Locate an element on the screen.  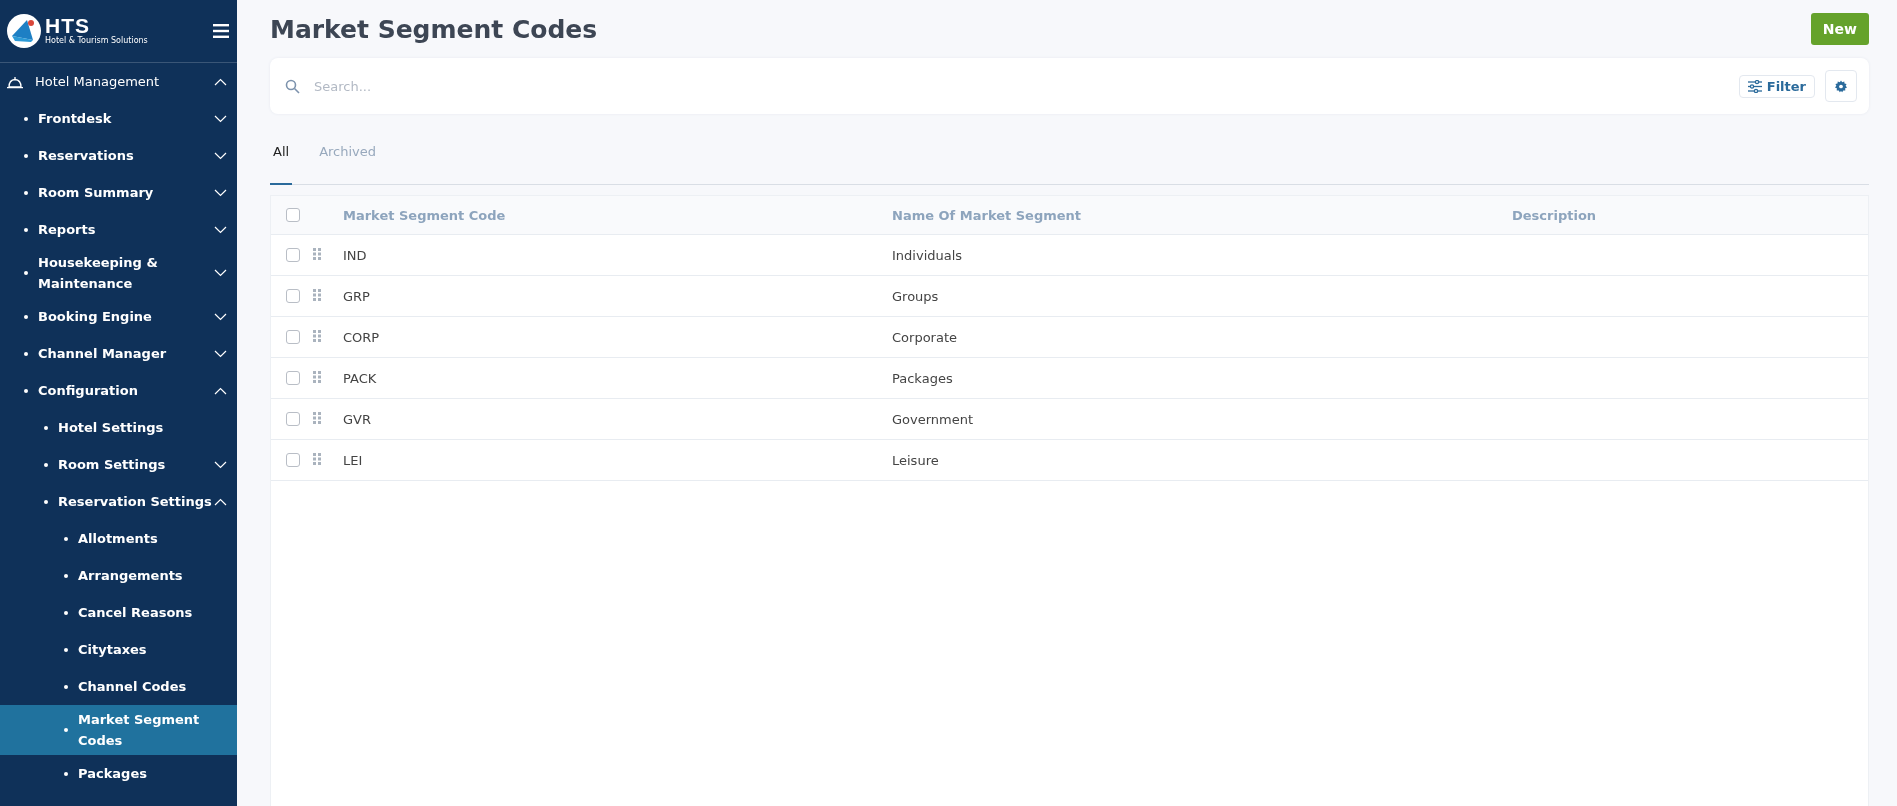
settings-button is located at coordinates (1841, 86).